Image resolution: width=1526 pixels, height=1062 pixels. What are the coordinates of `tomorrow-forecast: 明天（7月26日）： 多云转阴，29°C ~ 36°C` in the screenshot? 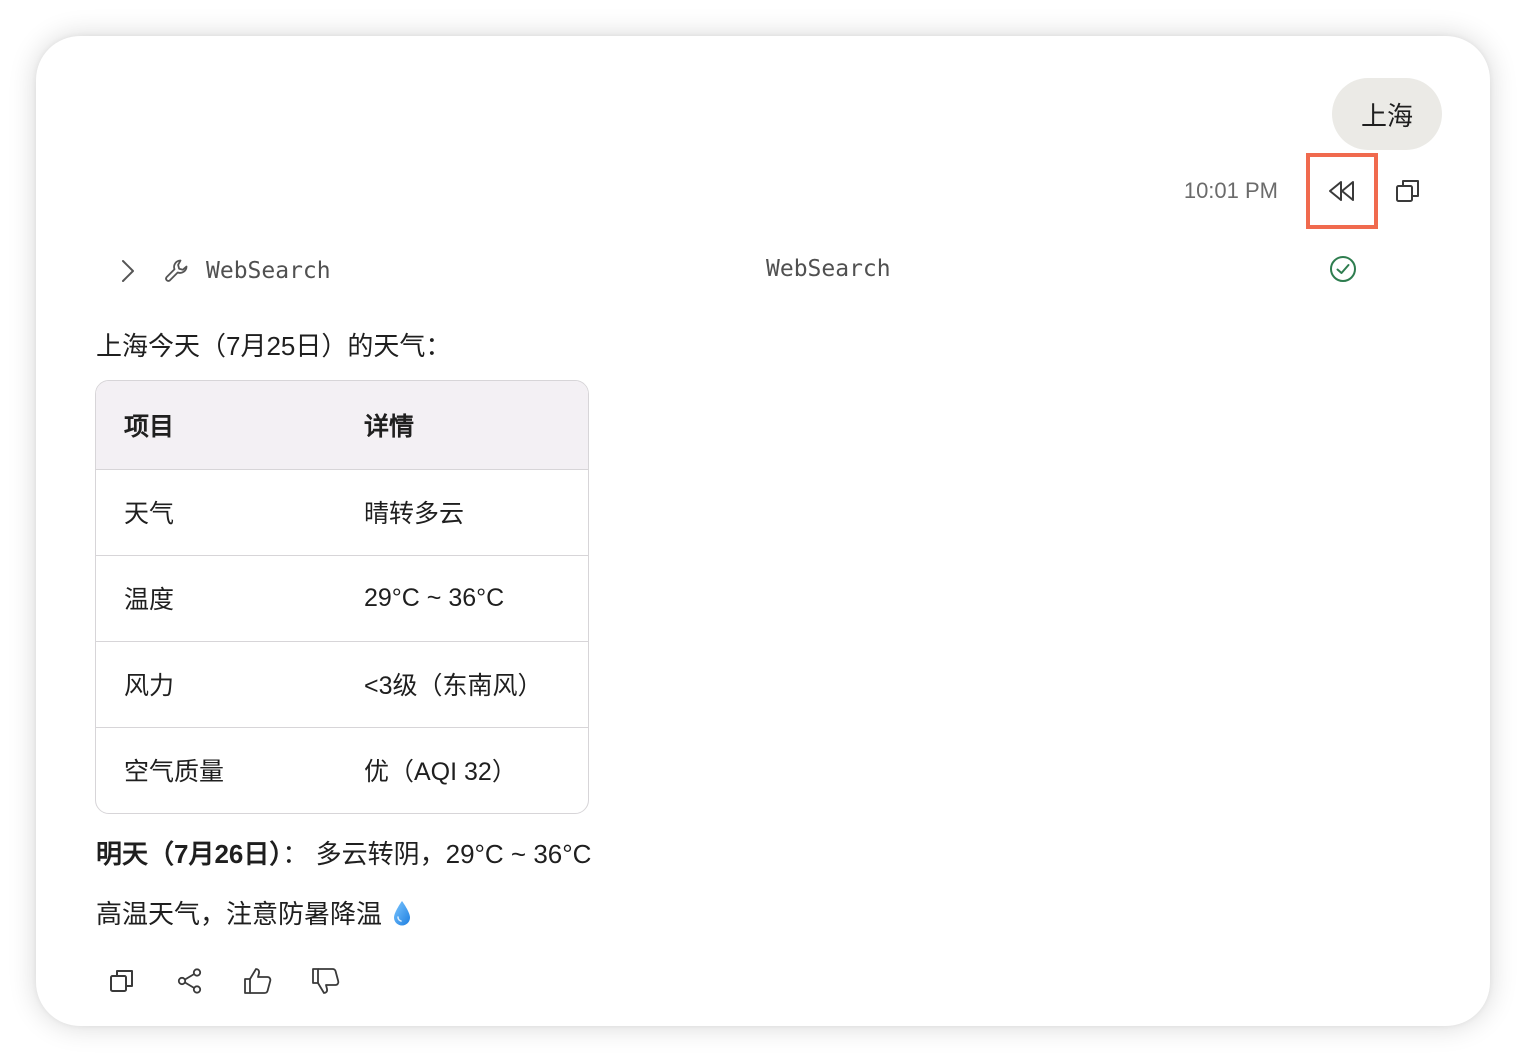 It's located at (343, 852).